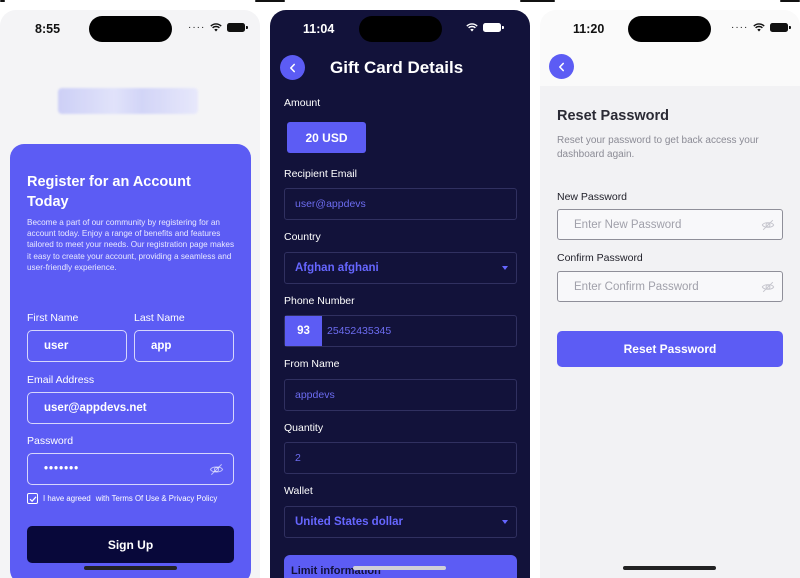  What do you see at coordinates (592, 197) in the screenshot?
I see `new-password-label: New Password` at bounding box center [592, 197].